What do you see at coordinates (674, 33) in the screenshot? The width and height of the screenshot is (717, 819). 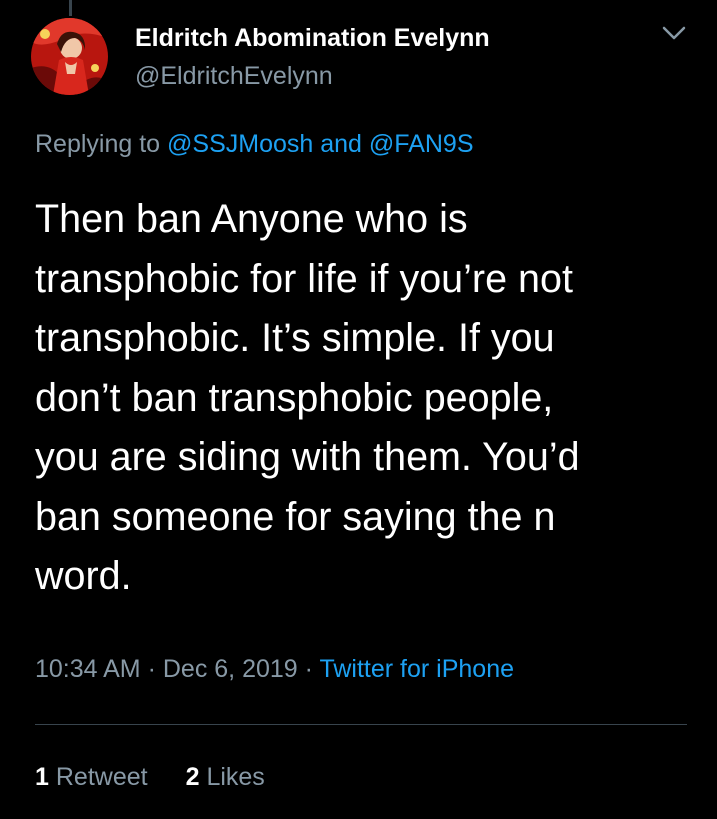 I see `chevron-down-icon` at bounding box center [674, 33].